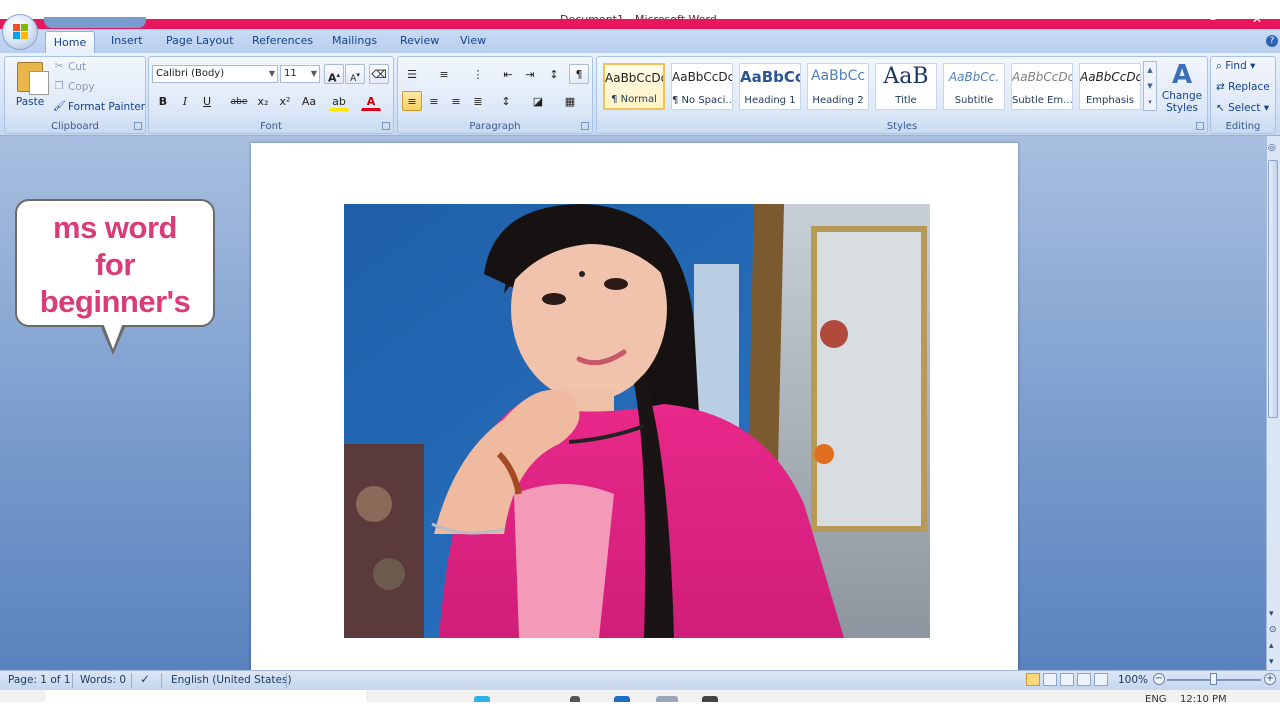 This screenshot has width=1280, height=720. What do you see at coordinates (1067, 679) in the screenshot?
I see `web-layout-icon` at bounding box center [1067, 679].